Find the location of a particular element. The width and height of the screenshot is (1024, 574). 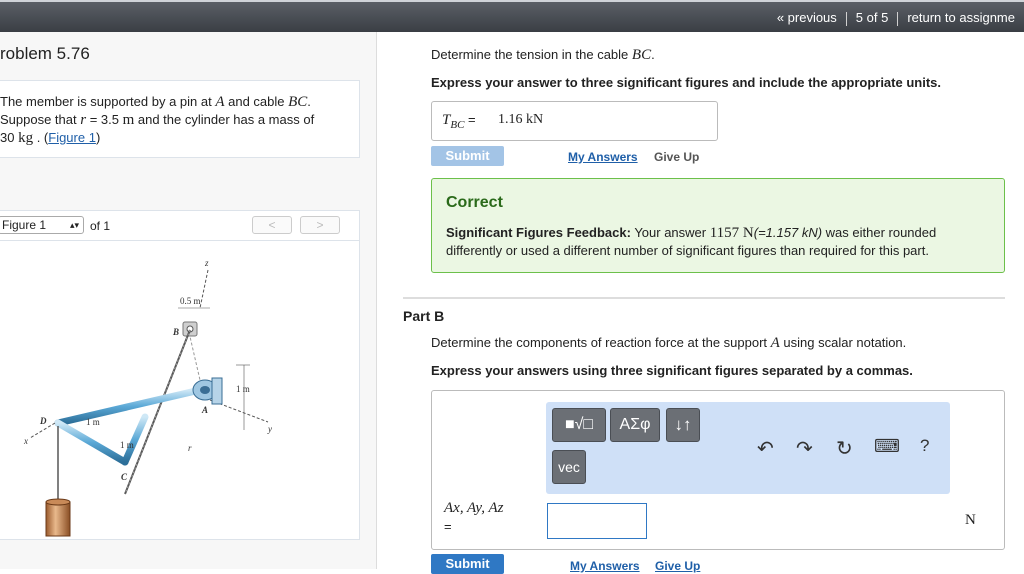

undo-icon: ↶ is located at coordinates (765, 448).